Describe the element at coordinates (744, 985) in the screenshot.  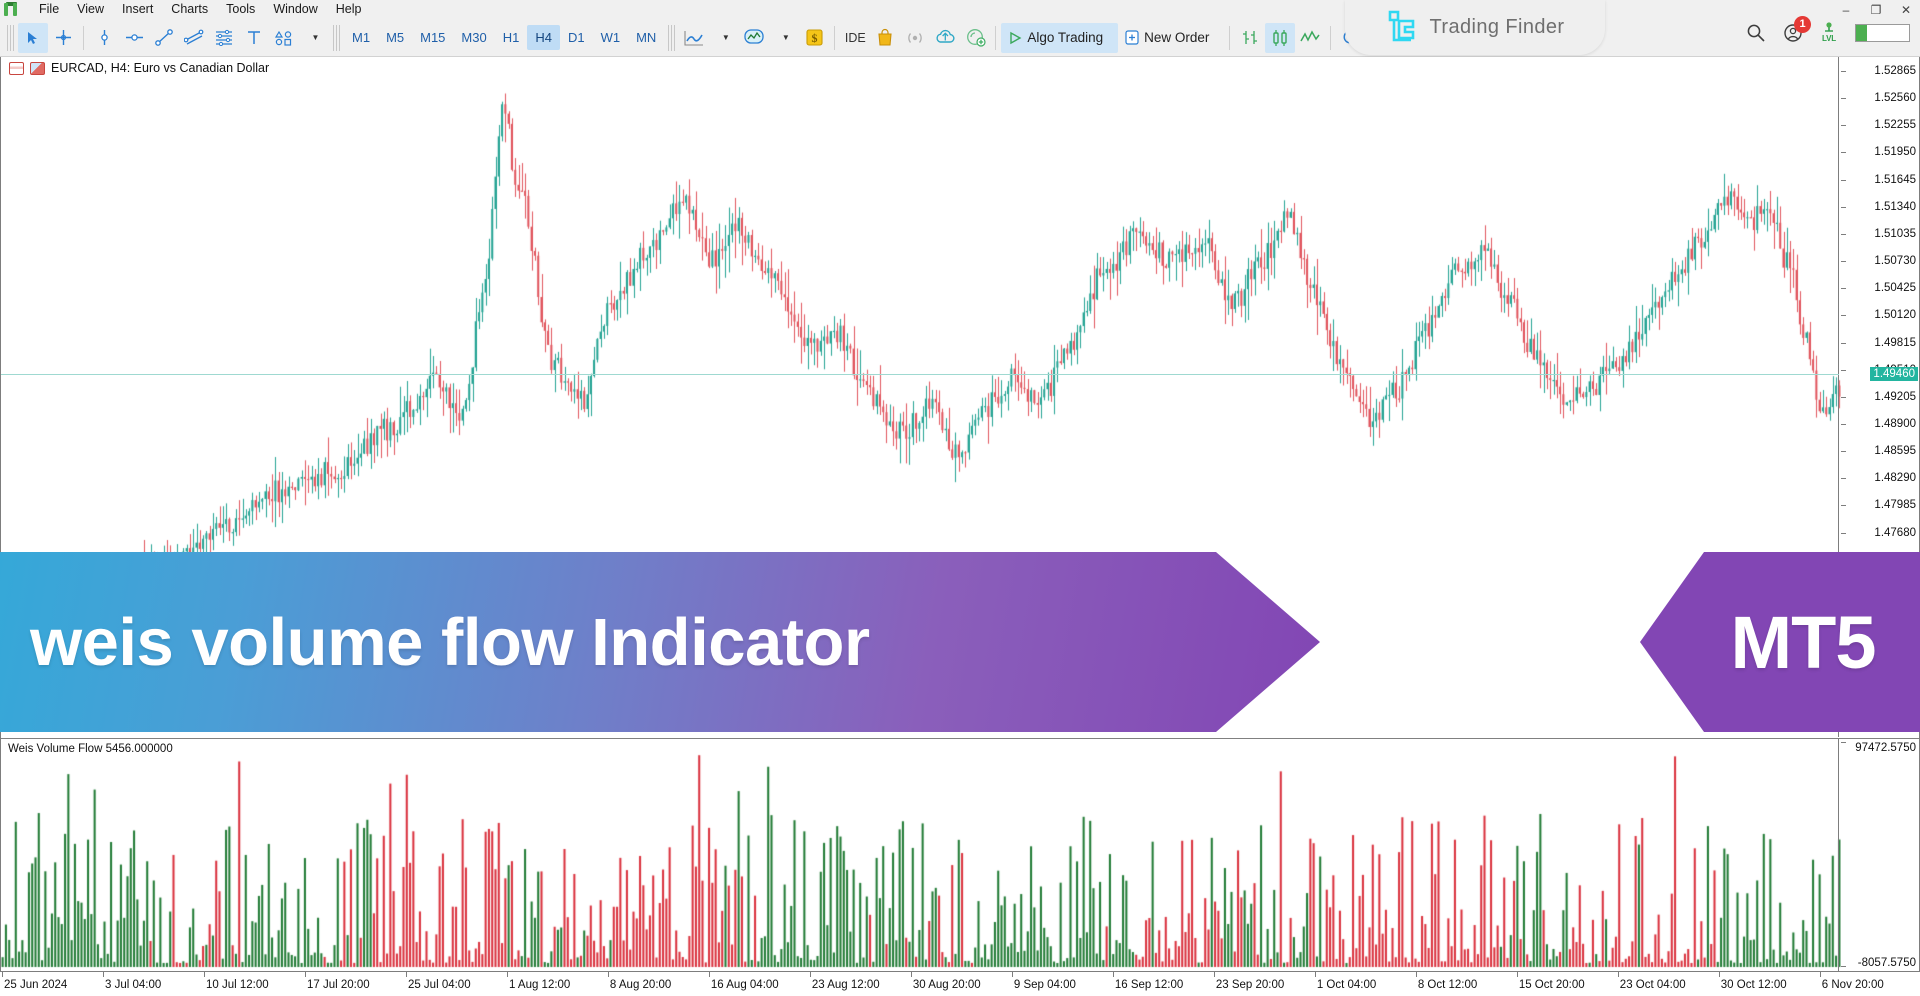
I see `time-axis-label: 16 Aug 04:00` at that location.